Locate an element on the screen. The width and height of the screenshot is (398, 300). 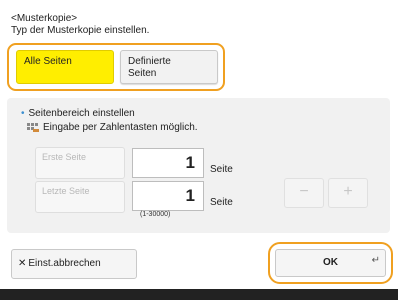
first-page-input: 1 is located at coordinates (168, 163).